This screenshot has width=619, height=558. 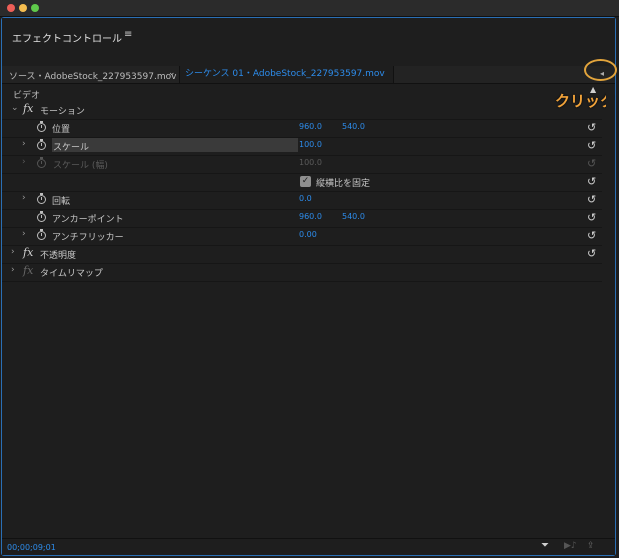 I want to click on effect-label-opacity: 不透明度, so click(x=58, y=256).